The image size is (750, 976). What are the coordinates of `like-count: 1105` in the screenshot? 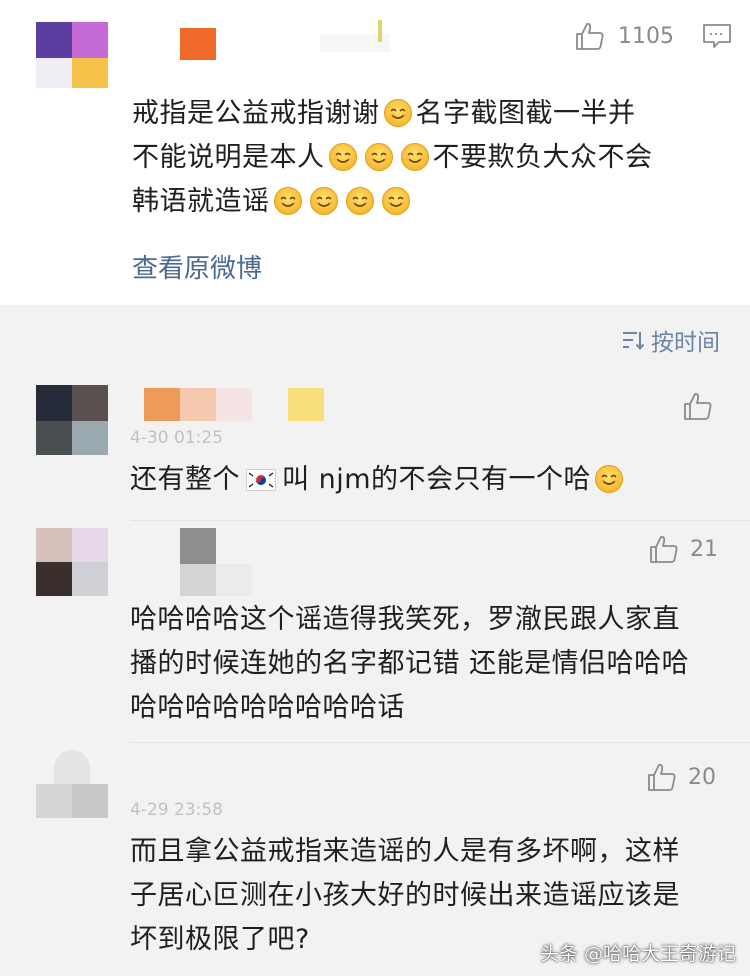 It's located at (646, 36).